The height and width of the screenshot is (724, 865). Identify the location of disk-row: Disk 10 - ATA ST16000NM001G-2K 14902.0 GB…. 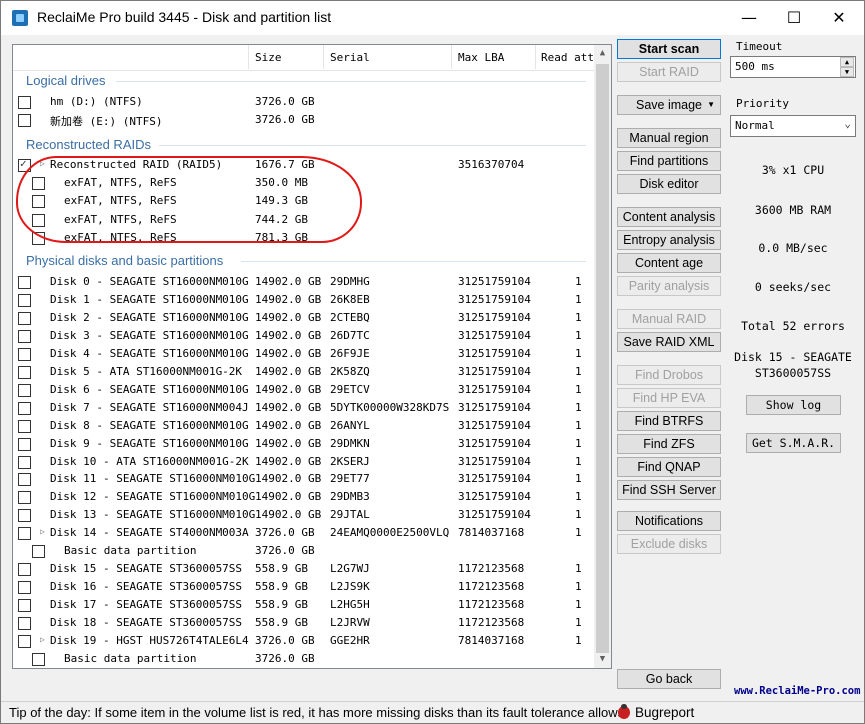
(304, 462).